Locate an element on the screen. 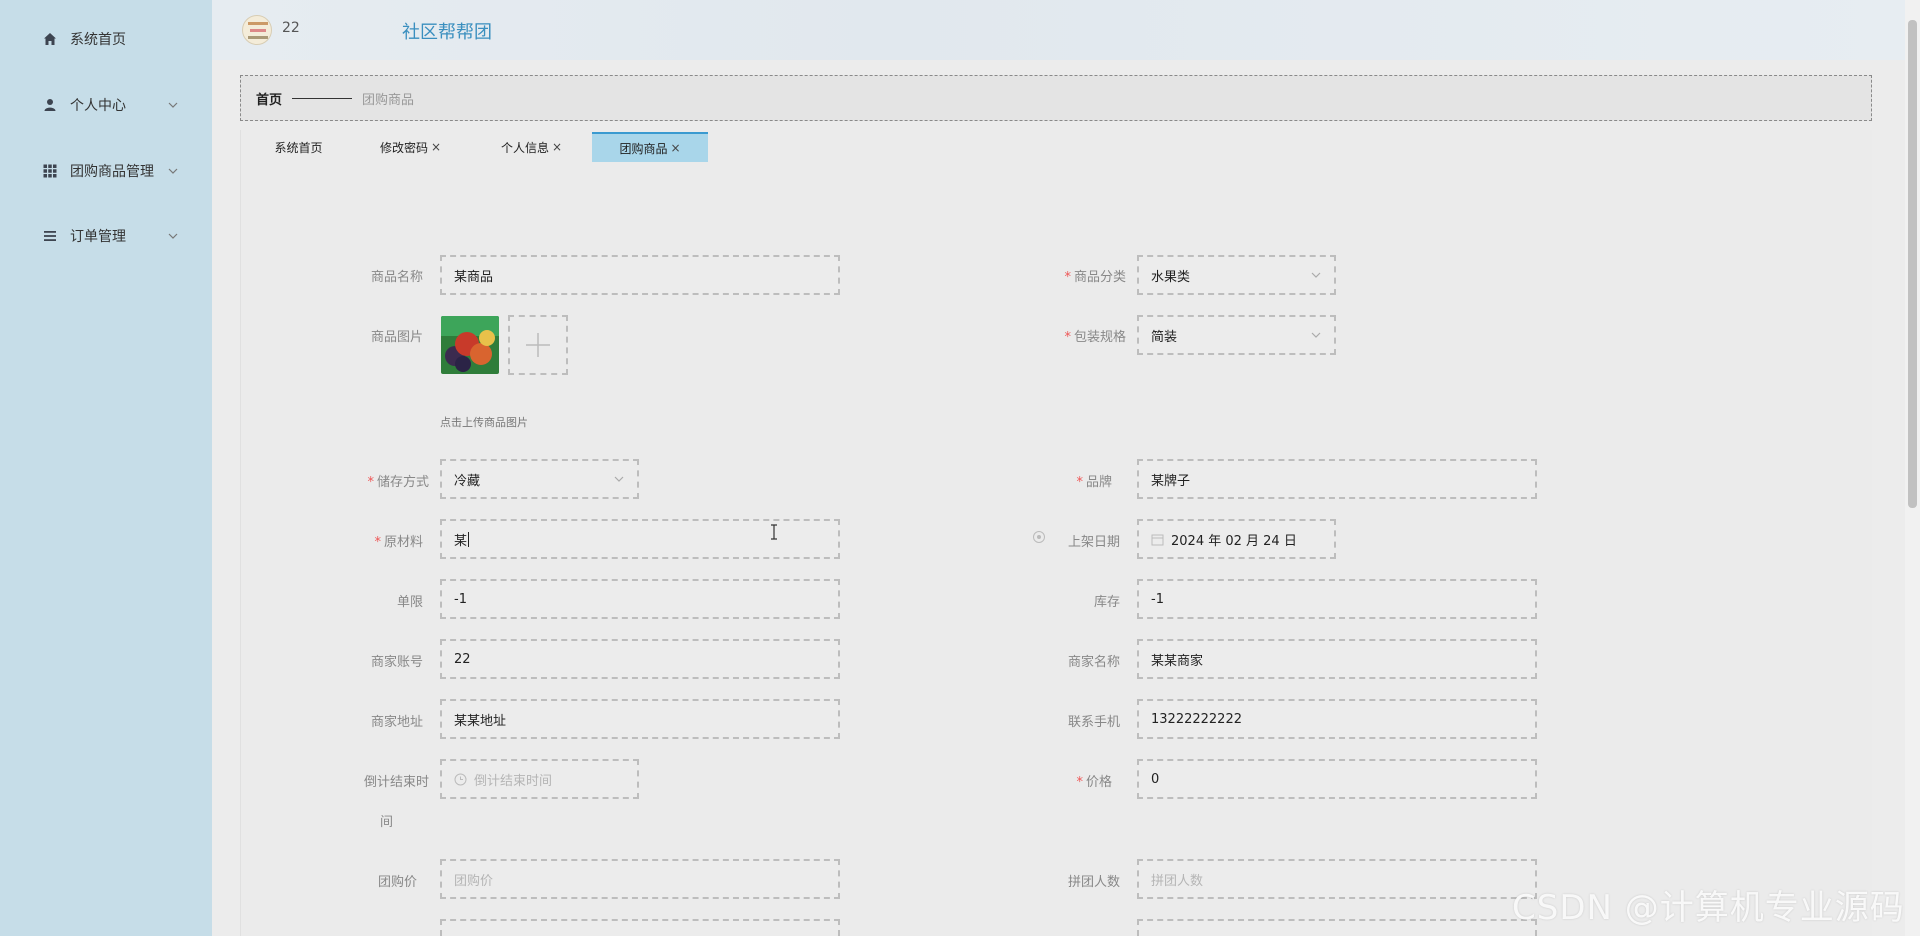  label-packaging: * 包装规格 is located at coordinates (1095, 337).